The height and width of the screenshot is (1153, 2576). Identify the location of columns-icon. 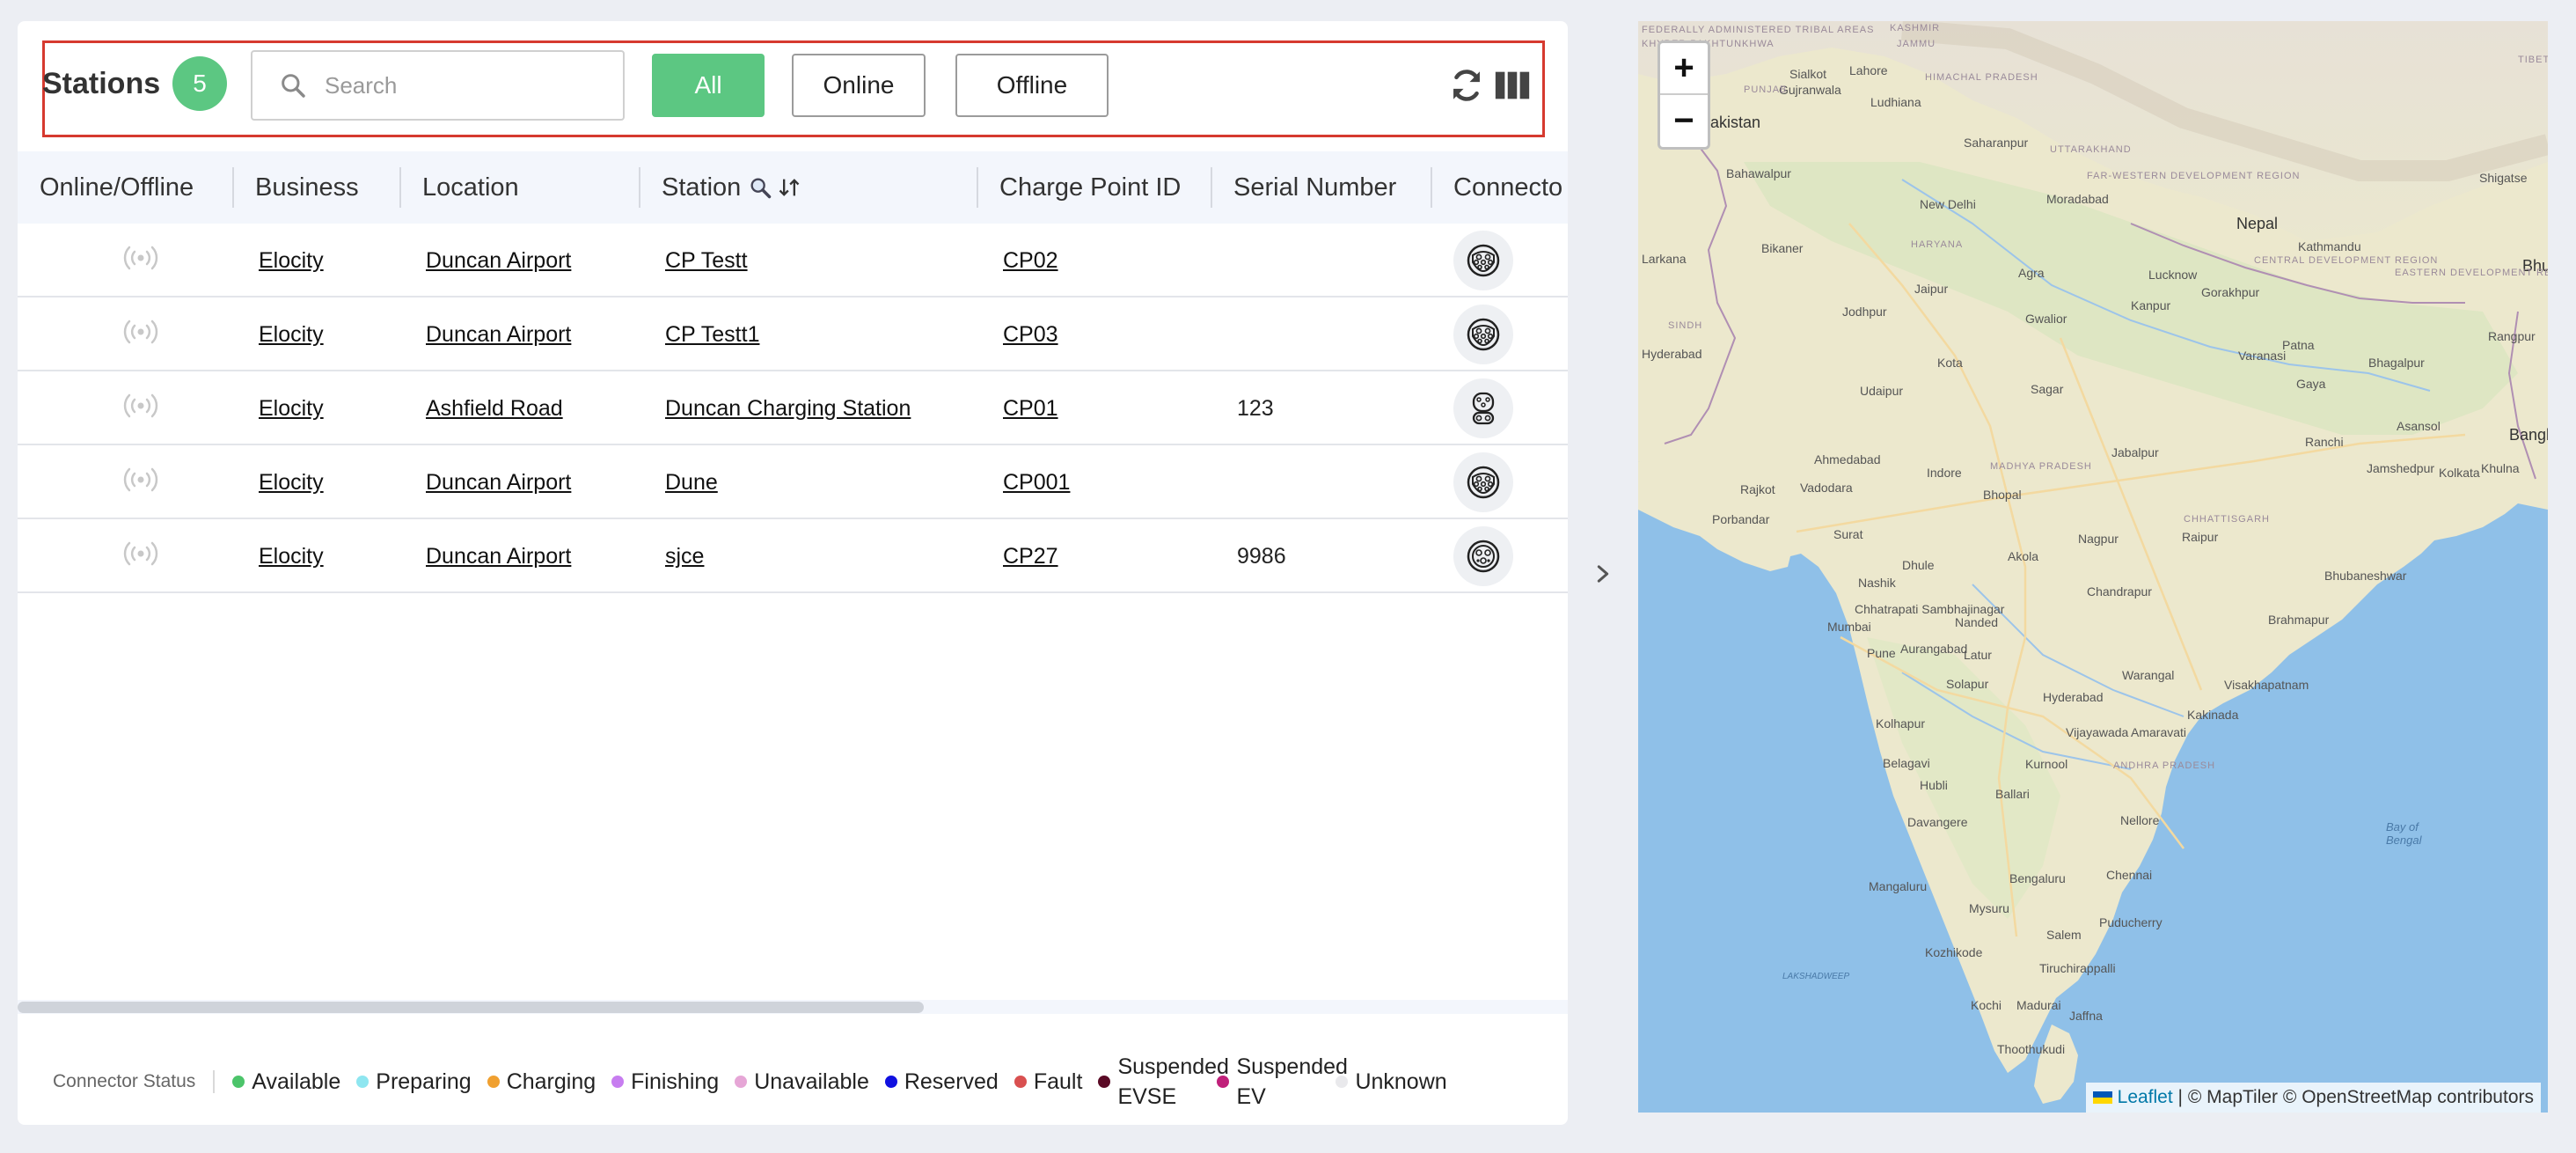
(1512, 85).